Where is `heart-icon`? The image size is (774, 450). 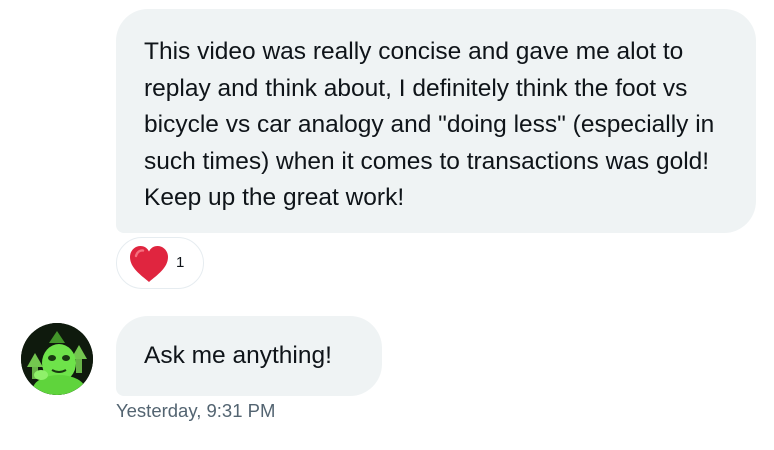
heart-icon is located at coordinates (149, 264).